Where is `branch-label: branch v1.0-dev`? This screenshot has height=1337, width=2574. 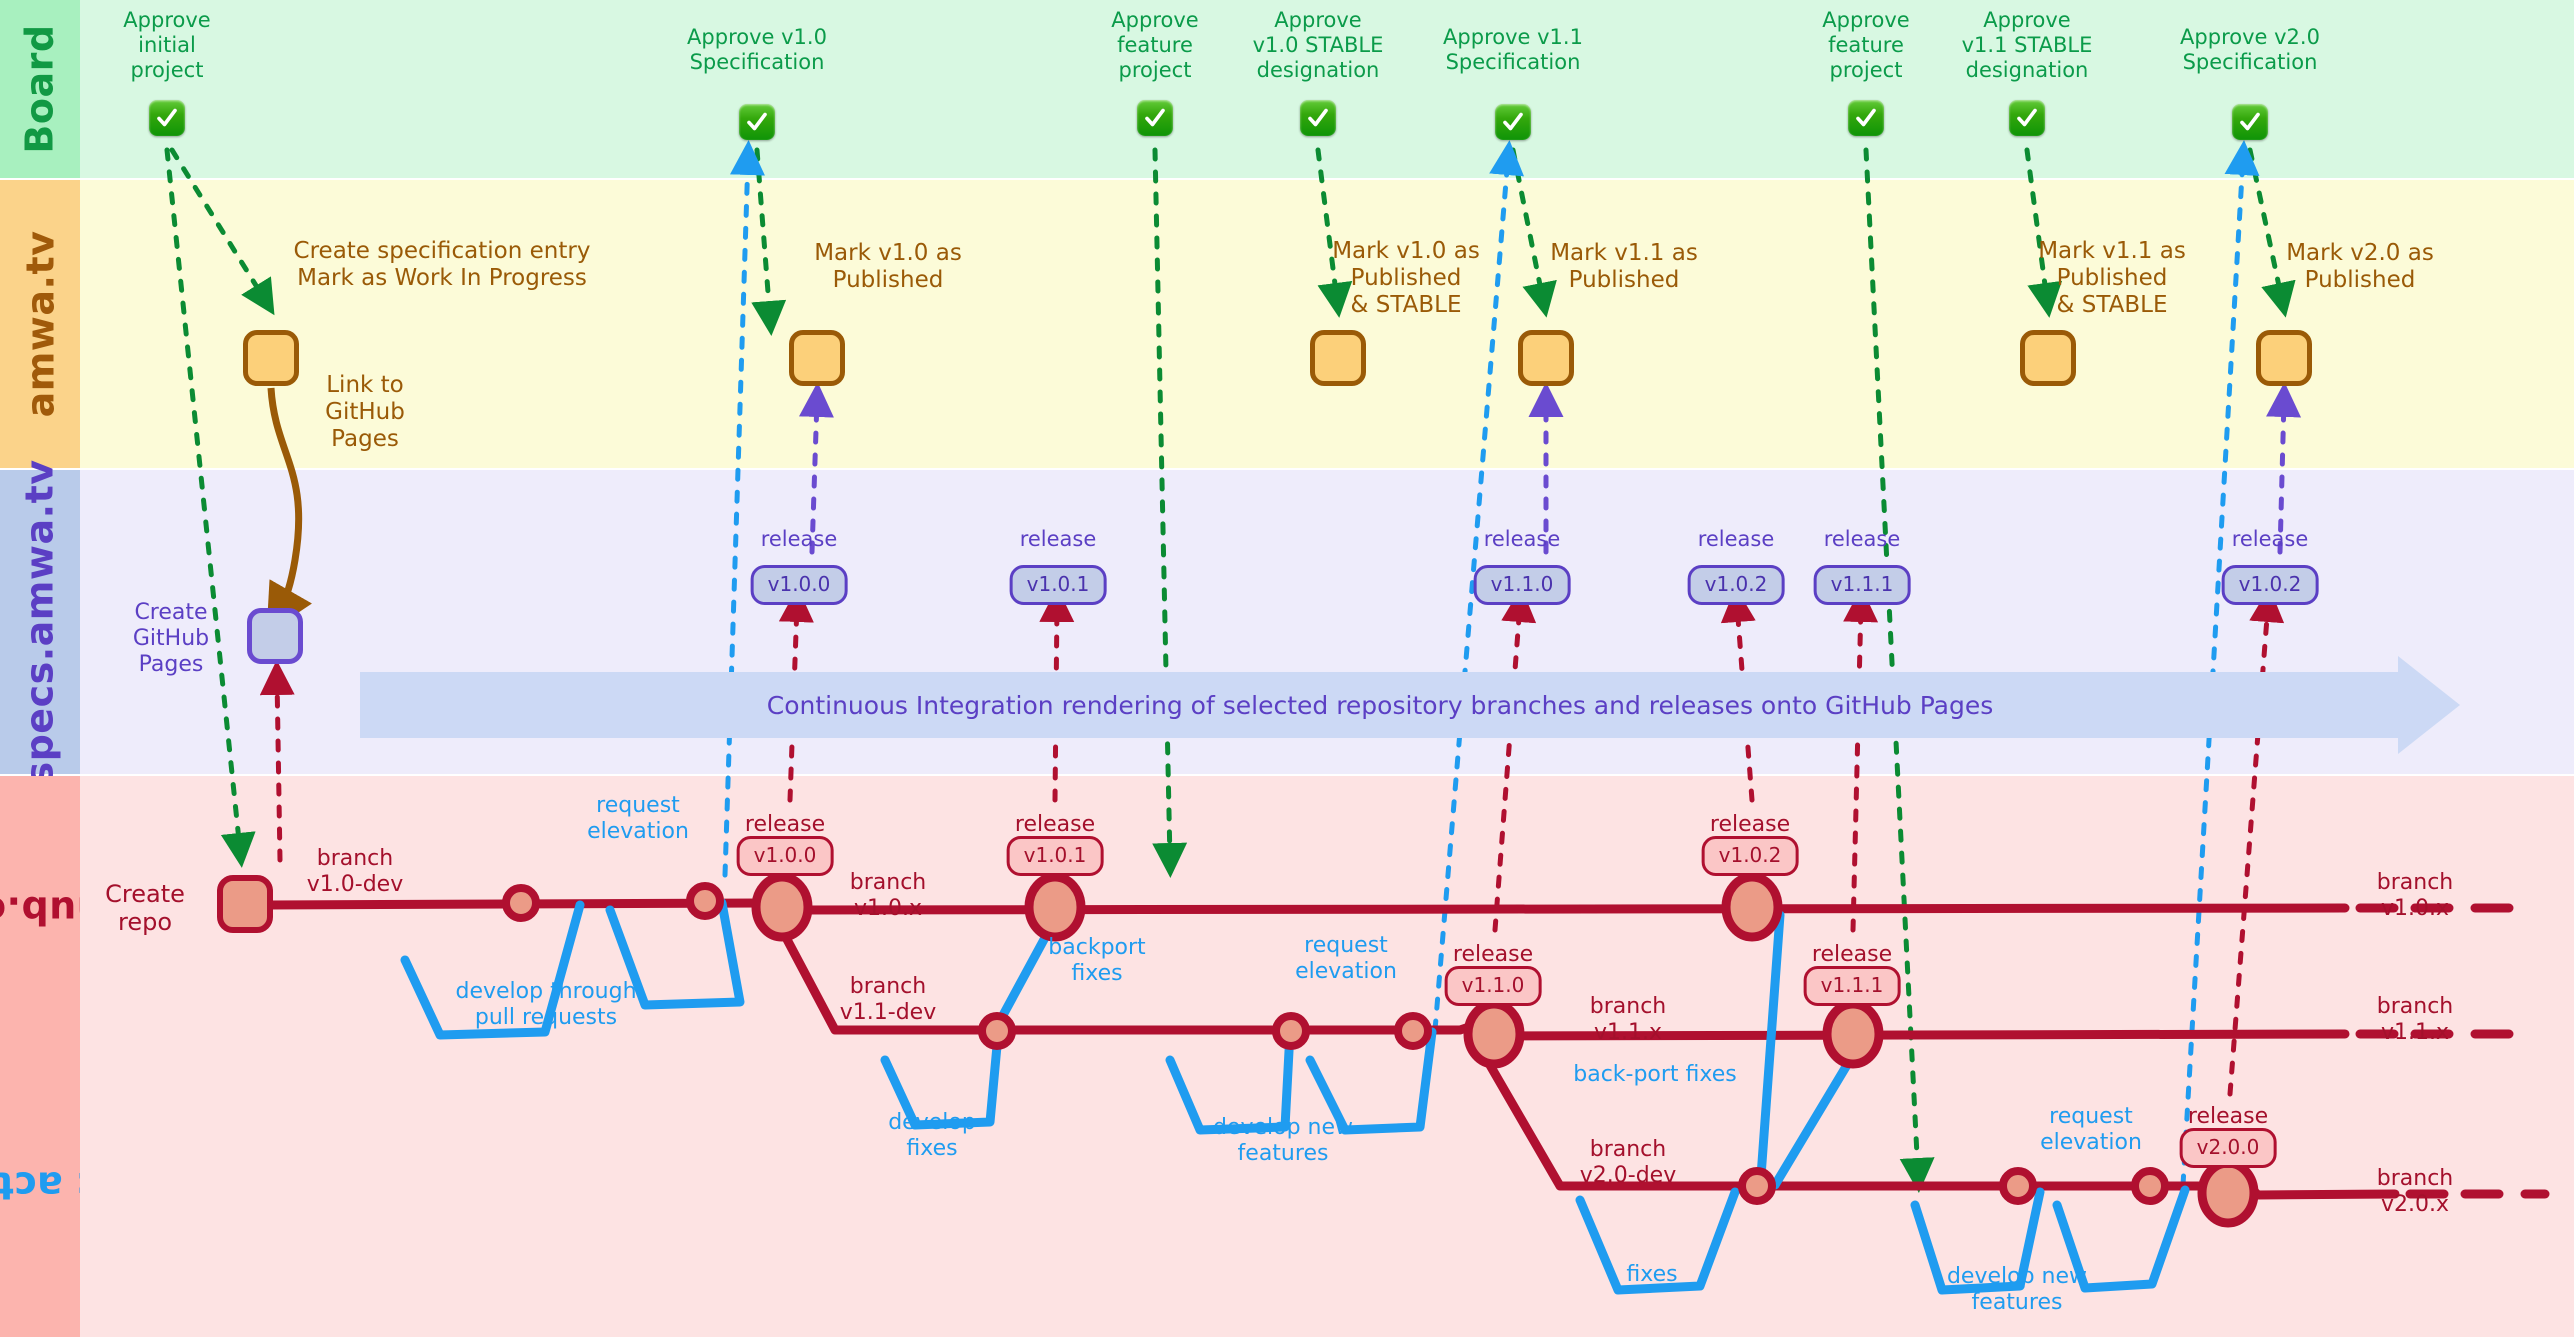 branch-label: branch v1.0-dev is located at coordinates (355, 871).